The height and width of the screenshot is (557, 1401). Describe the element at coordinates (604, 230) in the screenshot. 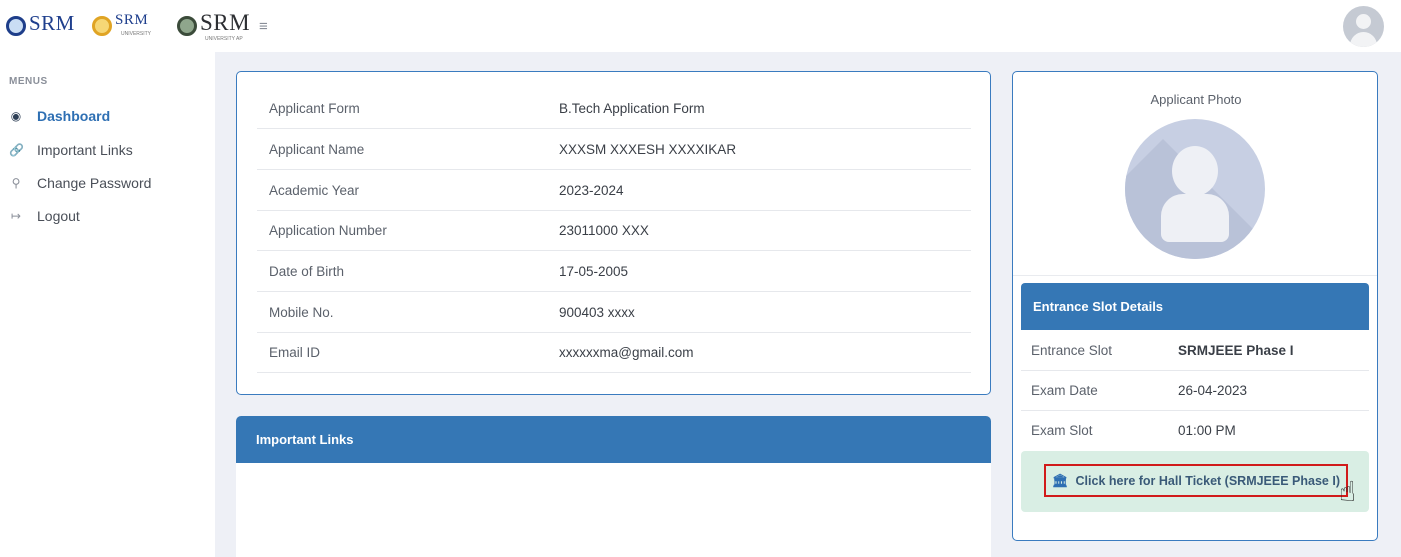

I see `info-value: 23011000 XXX` at that location.